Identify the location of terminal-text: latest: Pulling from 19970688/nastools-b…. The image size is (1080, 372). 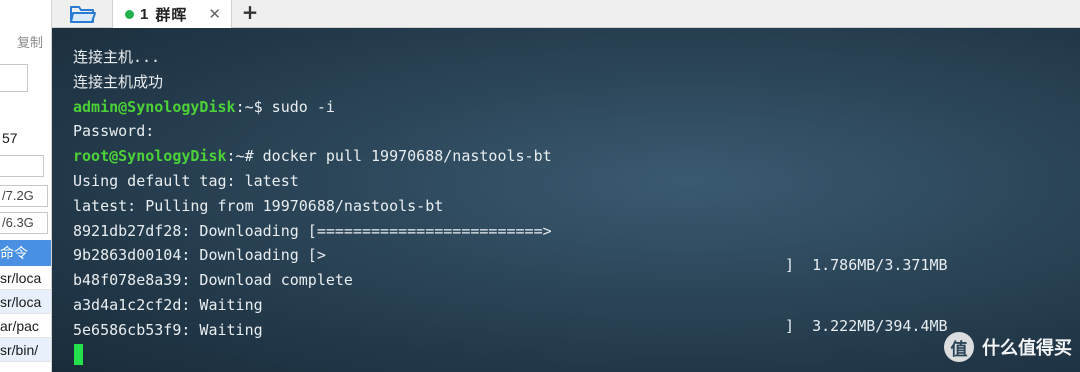
(258, 205).